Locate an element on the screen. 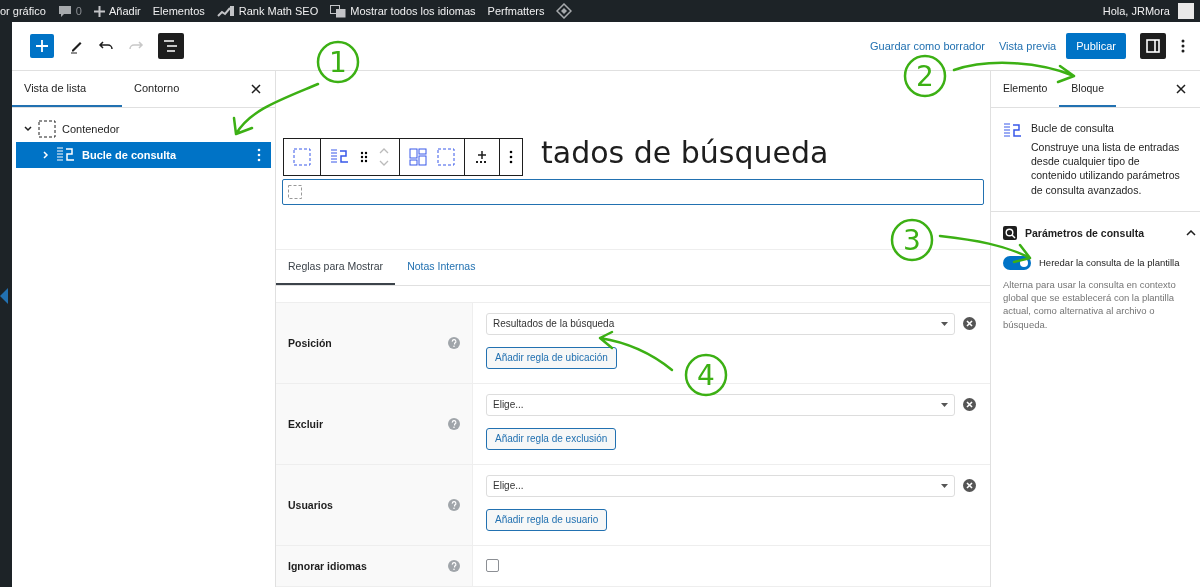 This screenshot has width=1200, height=587. comments-link: 0 is located at coordinates (69, 11).